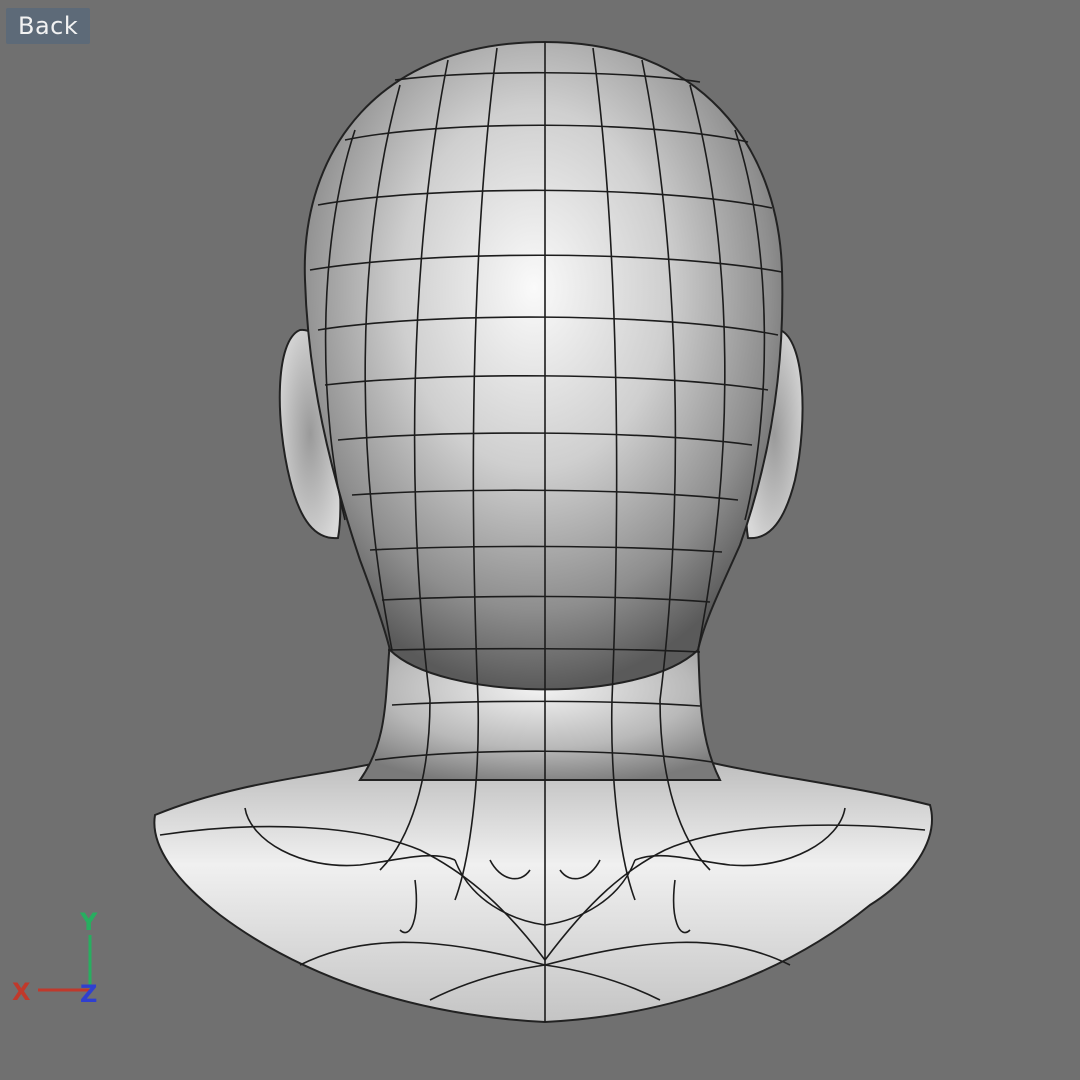  I want to click on view-back-button: Back, so click(48, 26).